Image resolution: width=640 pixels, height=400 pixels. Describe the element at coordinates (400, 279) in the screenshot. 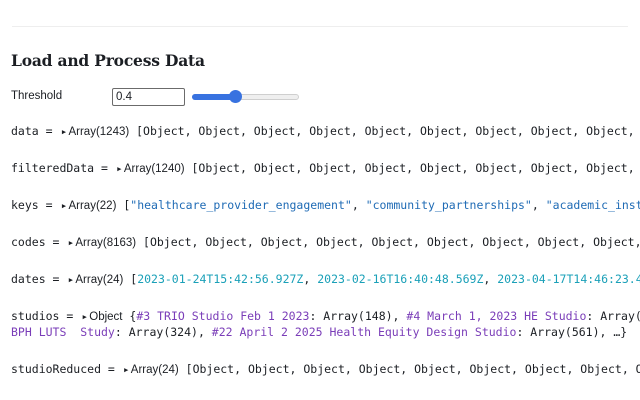

I see `date-item: 2023-02-16T16:40:48.569Z` at that location.